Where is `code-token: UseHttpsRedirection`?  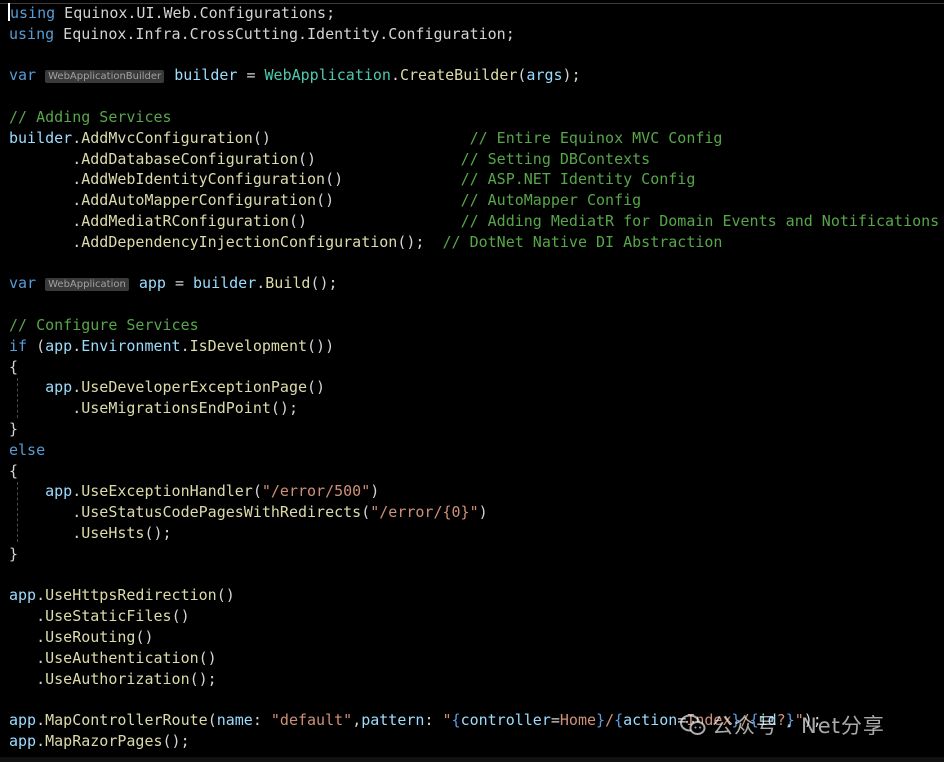 code-token: UseHttpsRedirection is located at coordinates (131, 595).